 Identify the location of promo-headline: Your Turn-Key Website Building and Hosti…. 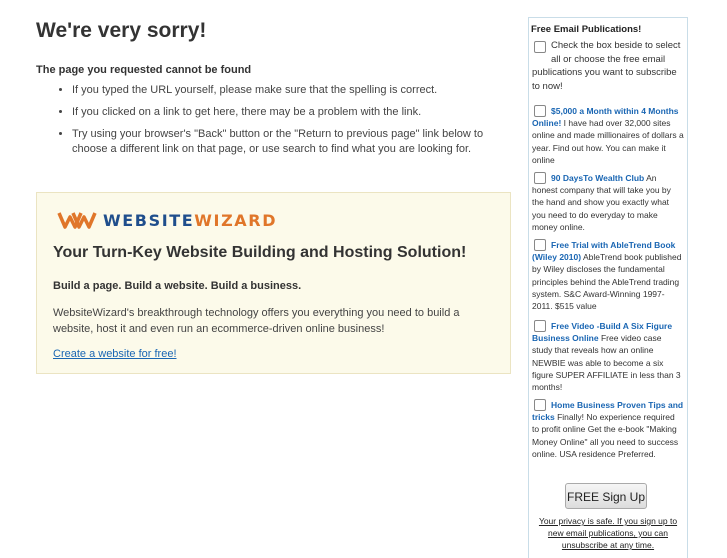
(260, 252).